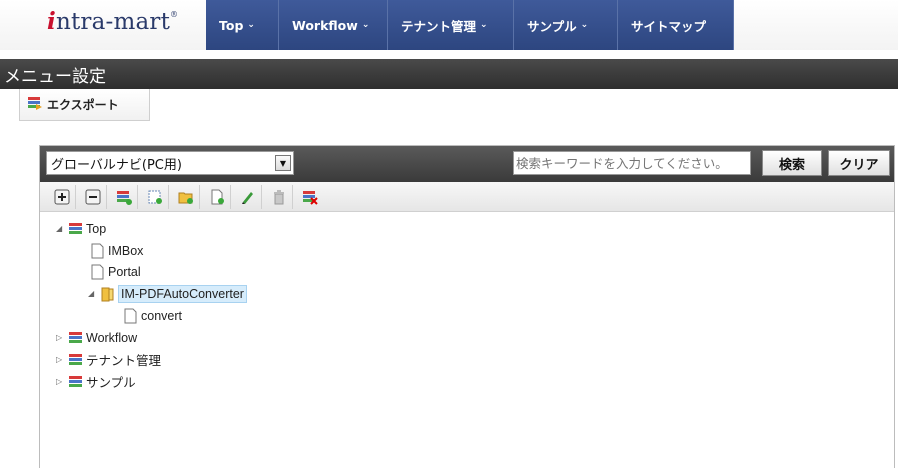 This screenshot has height=468, width=898. Describe the element at coordinates (632, 163) in the screenshot. I see `search-input` at that location.